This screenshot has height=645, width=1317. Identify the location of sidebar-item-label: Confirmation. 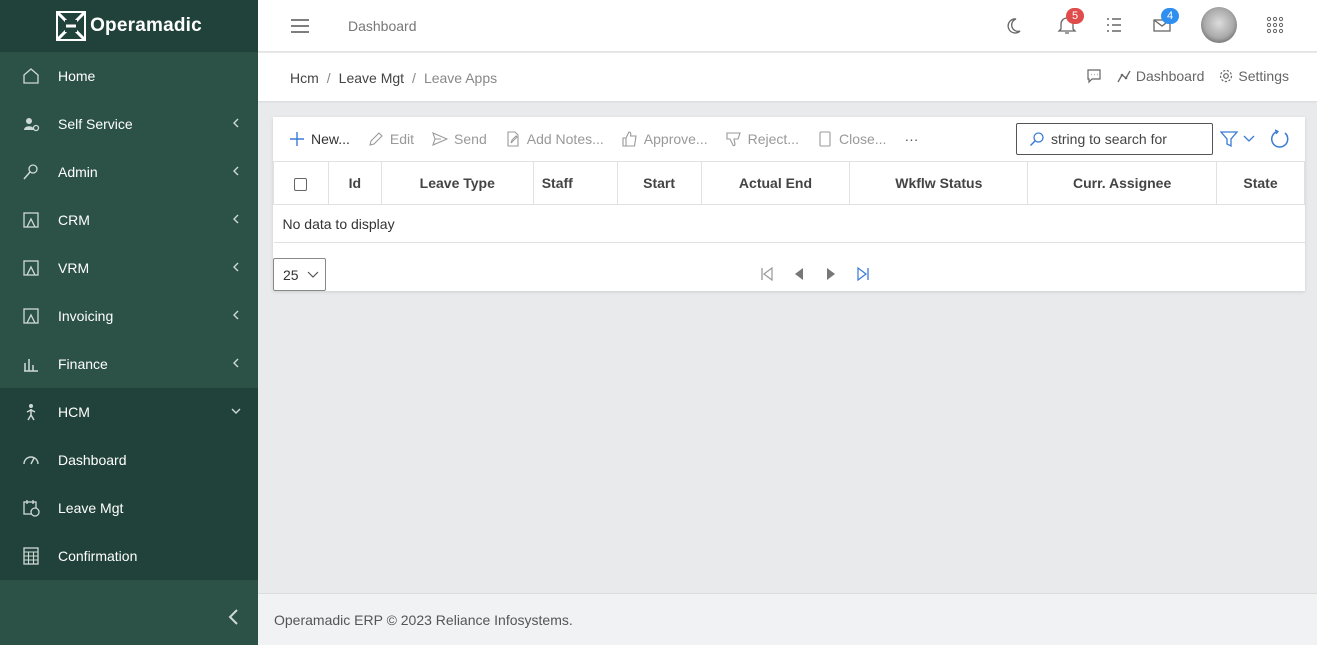
(98, 556).